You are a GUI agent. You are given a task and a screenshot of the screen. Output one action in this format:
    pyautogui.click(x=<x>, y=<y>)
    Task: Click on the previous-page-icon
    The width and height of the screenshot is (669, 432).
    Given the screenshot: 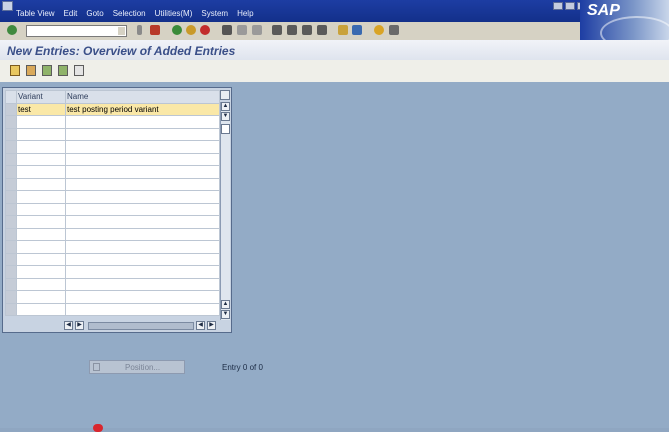 What is the action you would take?
    pyautogui.click(x=292, y=30)
    